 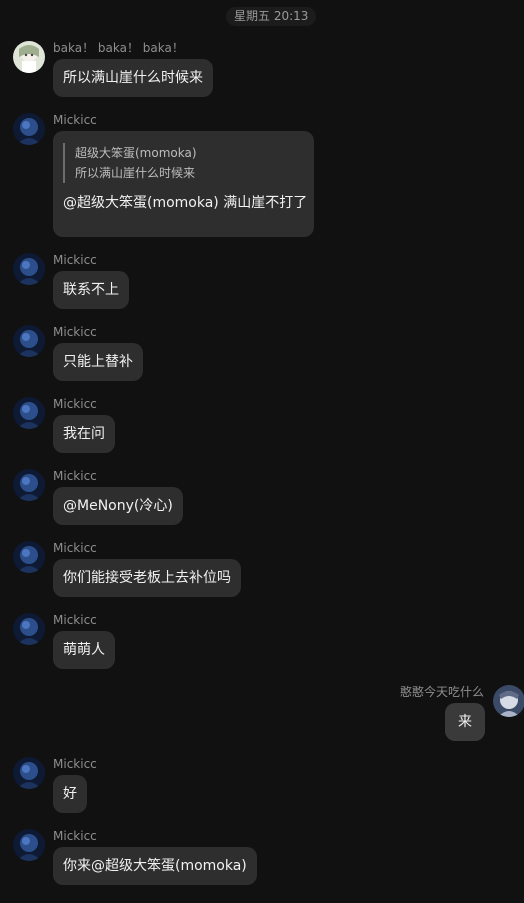 I want to click on message-text: 只能上替补, so click(x=98, y=362).